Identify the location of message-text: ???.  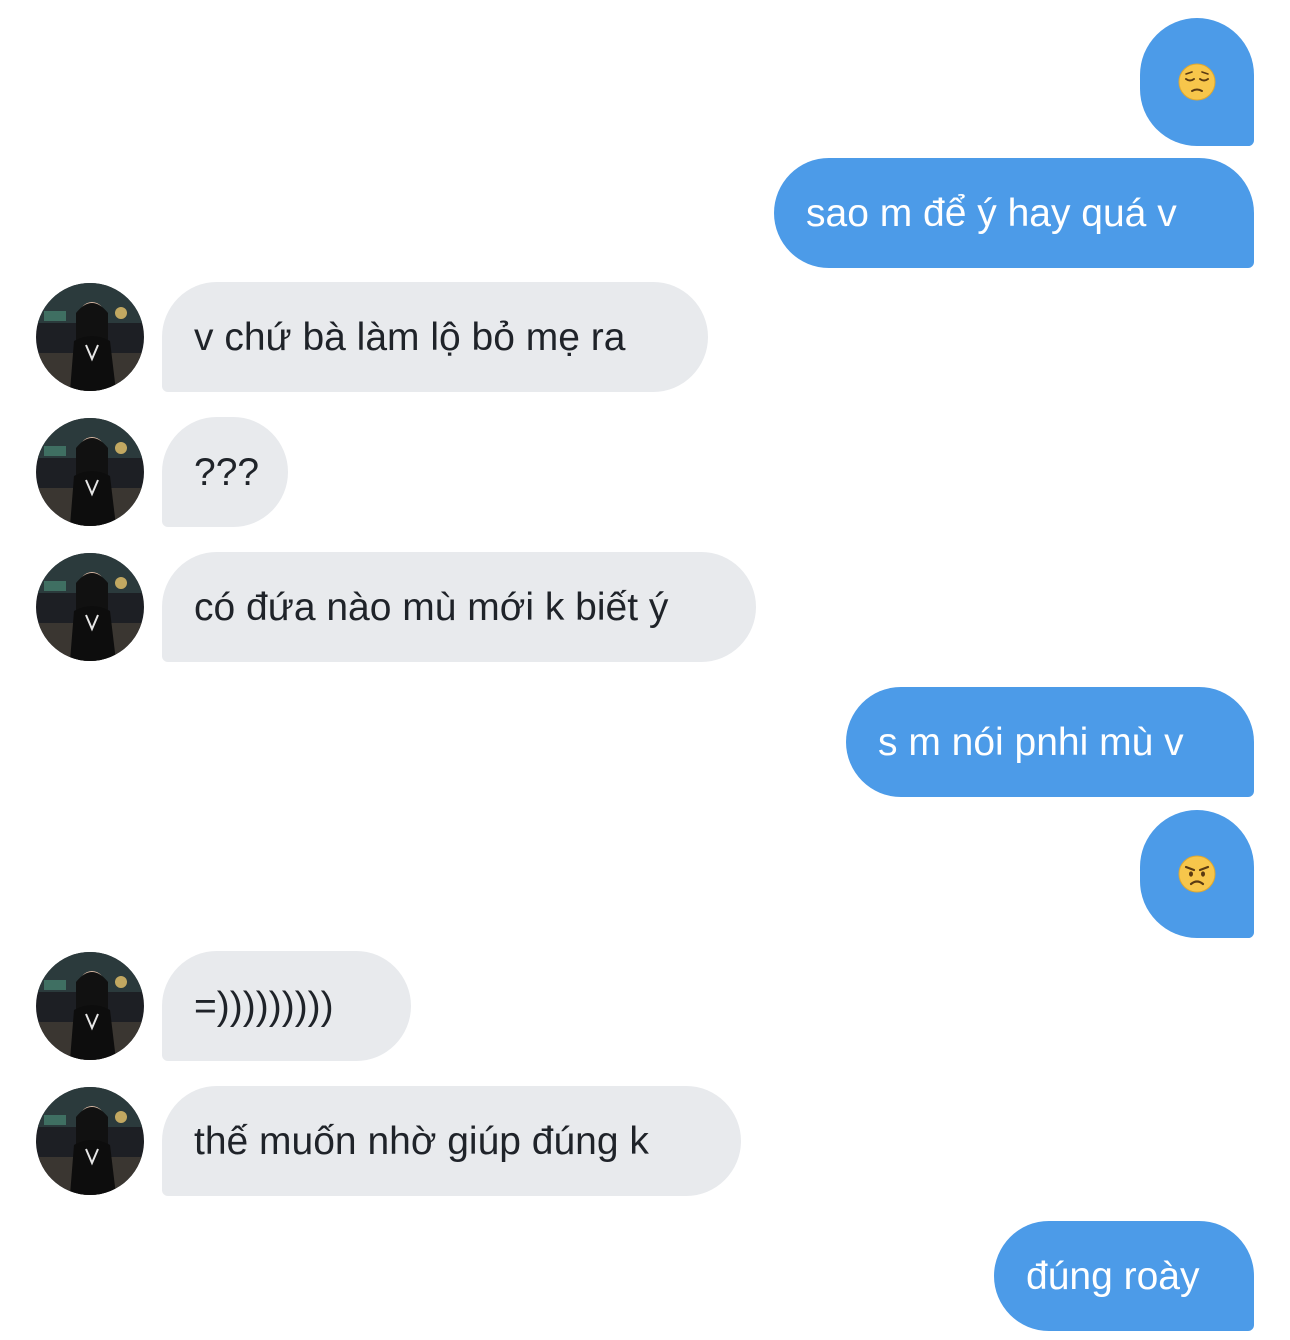
(227, 472).